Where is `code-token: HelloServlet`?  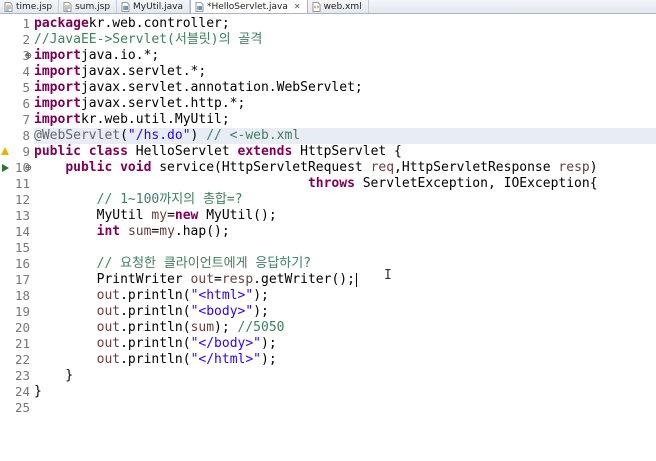
code-token: HelloServlet is located at coordinates (186, 151).